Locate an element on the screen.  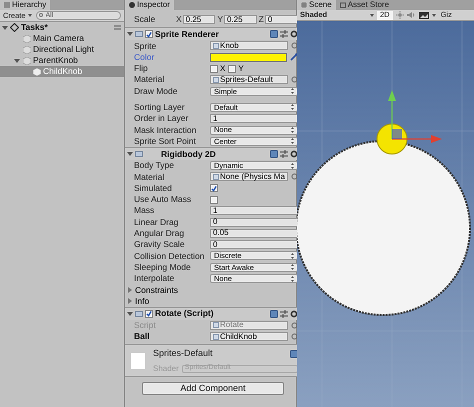
property-label: Use Auto Mass is located at coordinates (163, 199).